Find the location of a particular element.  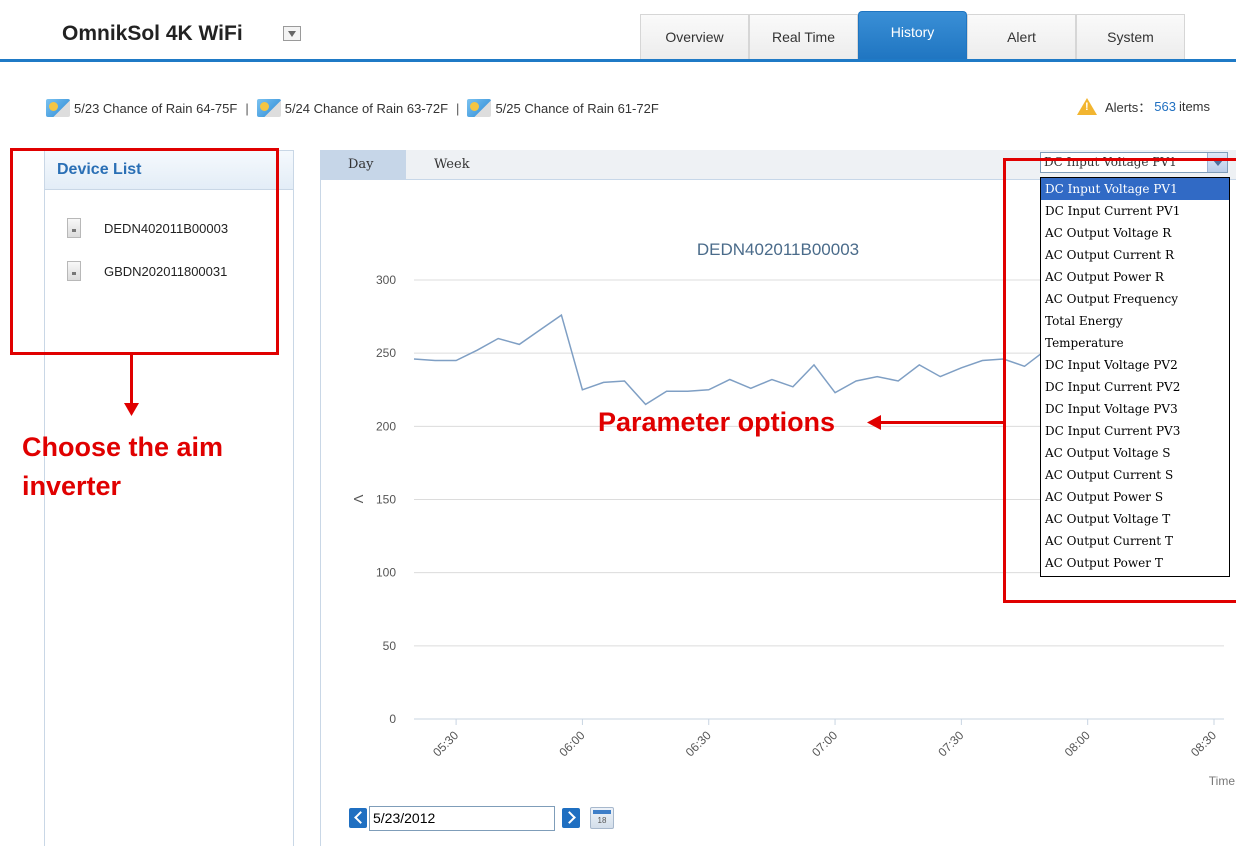

alerts-count-link: 563 is located at coordinates (1165, 106).